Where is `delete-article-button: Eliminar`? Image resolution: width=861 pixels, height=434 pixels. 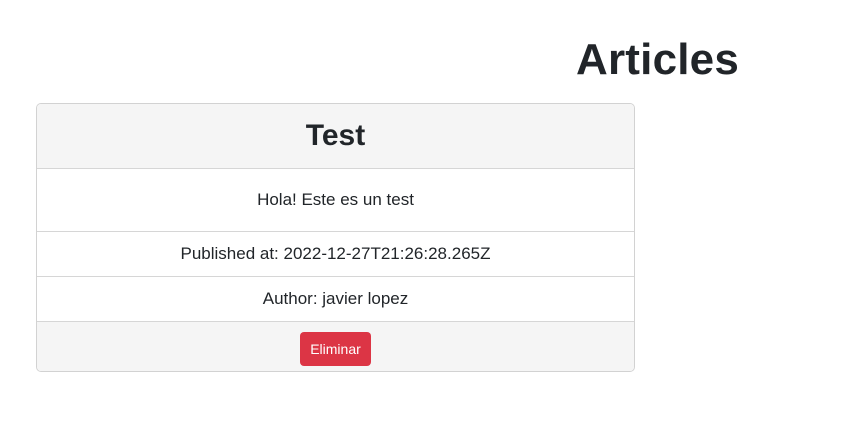 delete-article-button: Eliminar is located at coordinates (335, 349).